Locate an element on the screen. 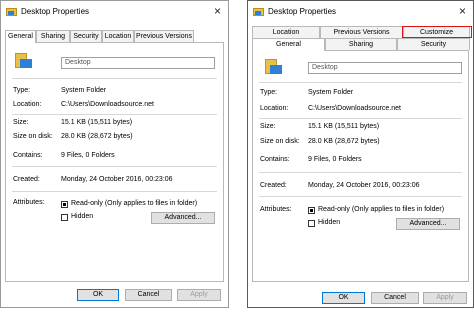 Image resolution: width=474 pixels, height=312 pixels. tab-customize: Customize is located at coordinates (436, 32).